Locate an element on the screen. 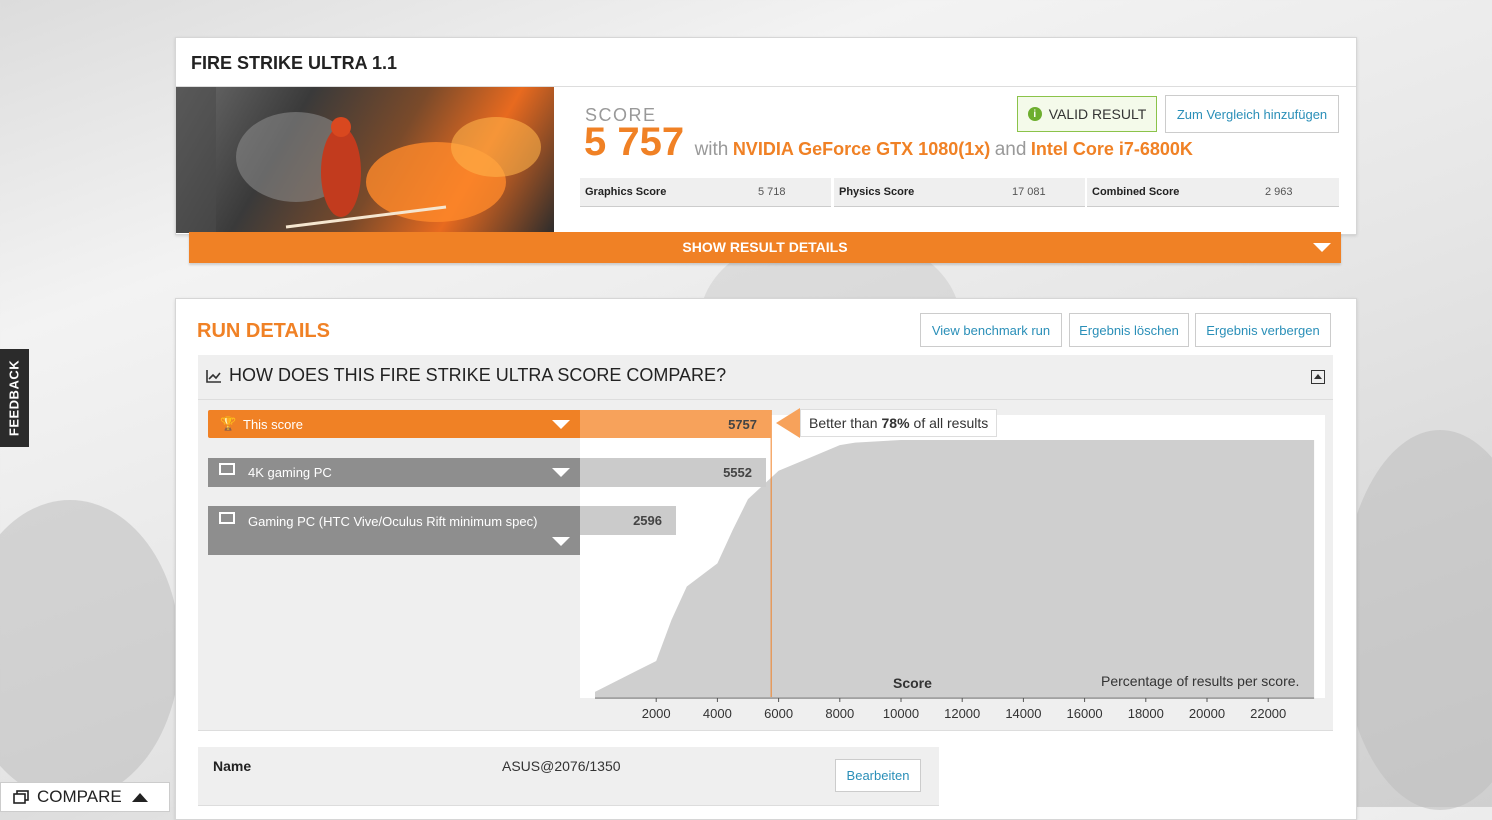  compare-row-value: 5757 is located at coordinates (742, 424).